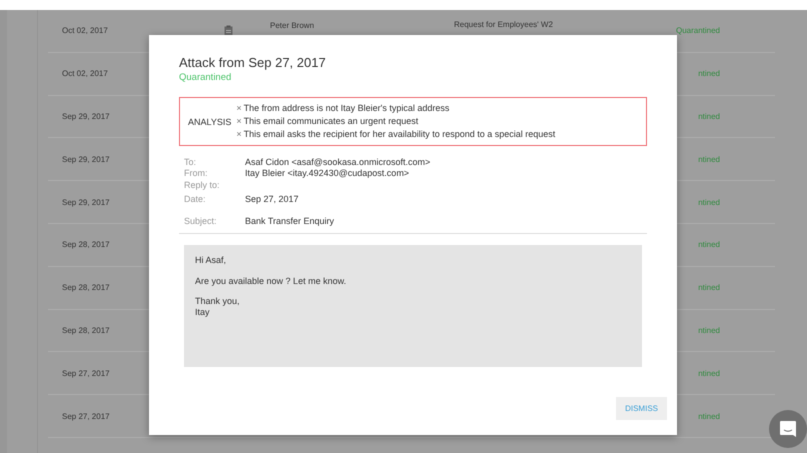  What do you see at coordinates (347, 108) in the screenshot?
I see `finding-text: The from address is not Itay Bleier's typical address` at bounding box center [347, 108].